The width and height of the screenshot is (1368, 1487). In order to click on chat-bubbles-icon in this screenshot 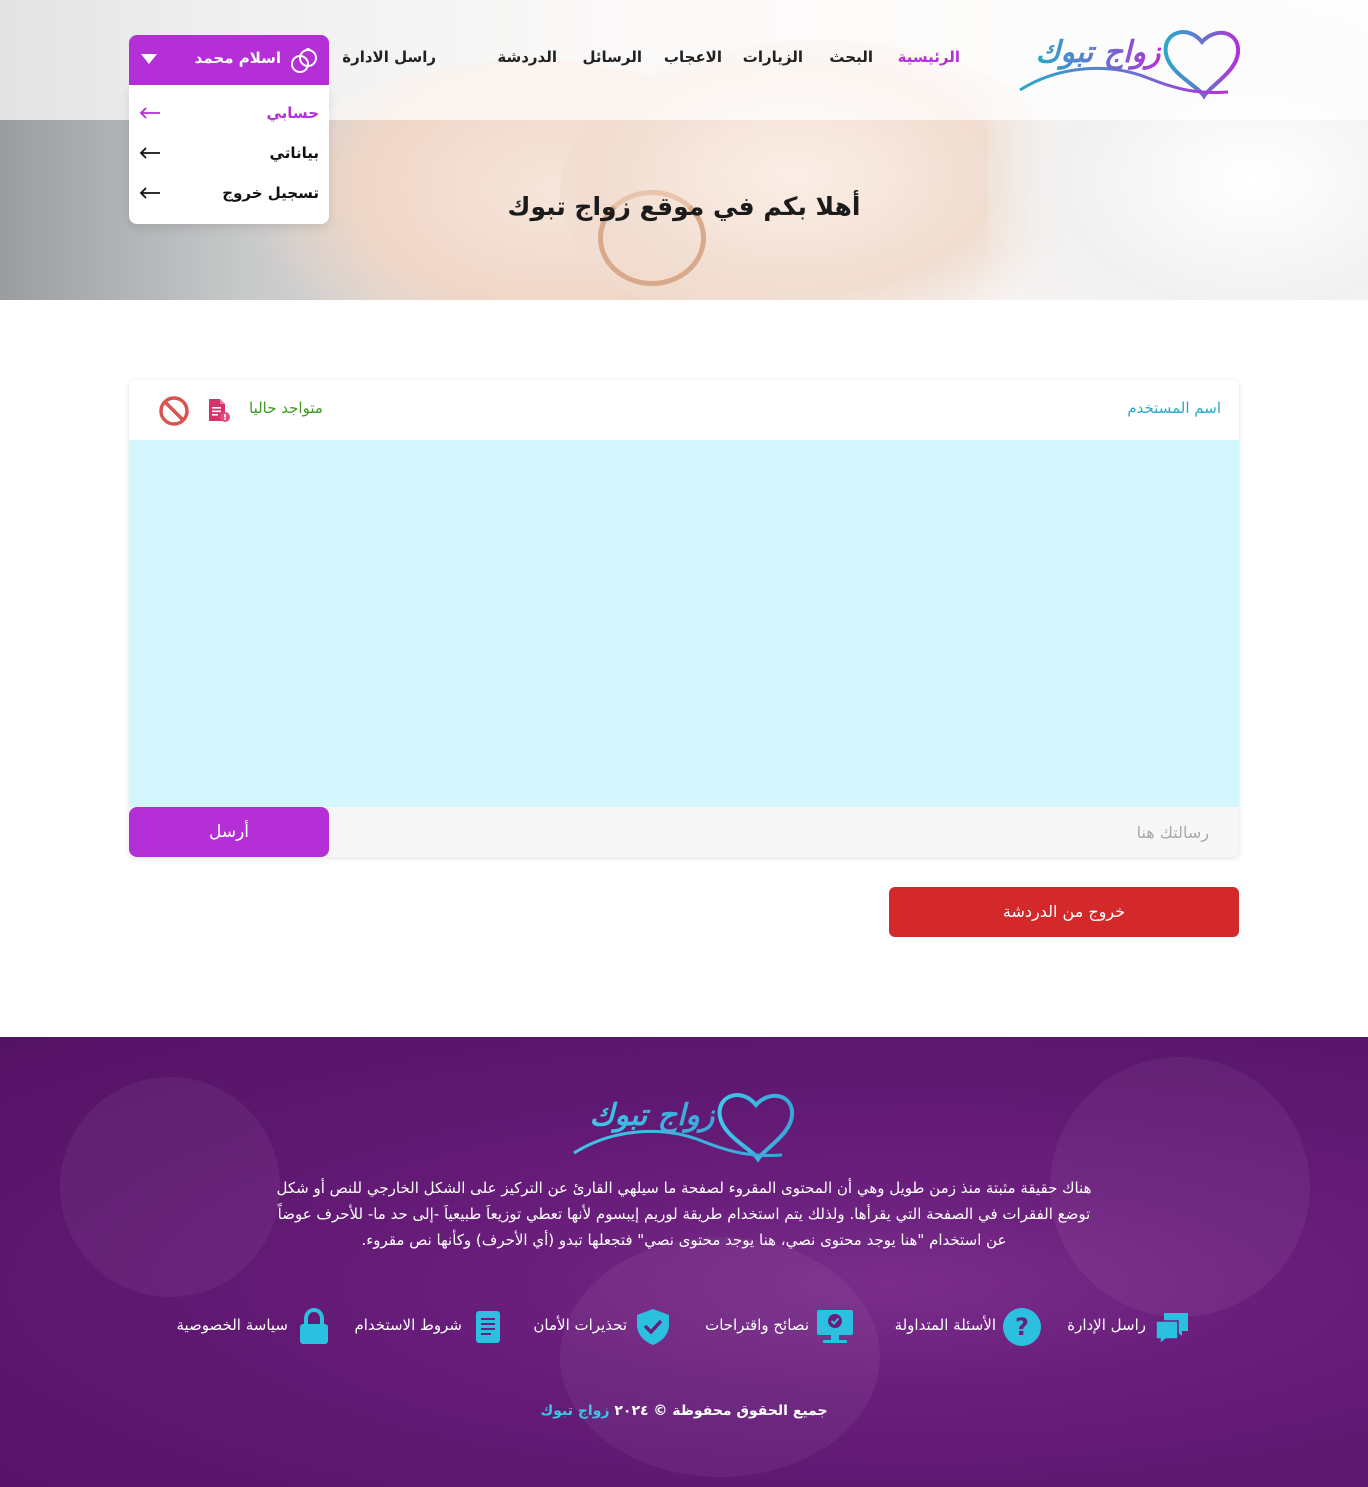, I will do `click(1171, 1329)`.